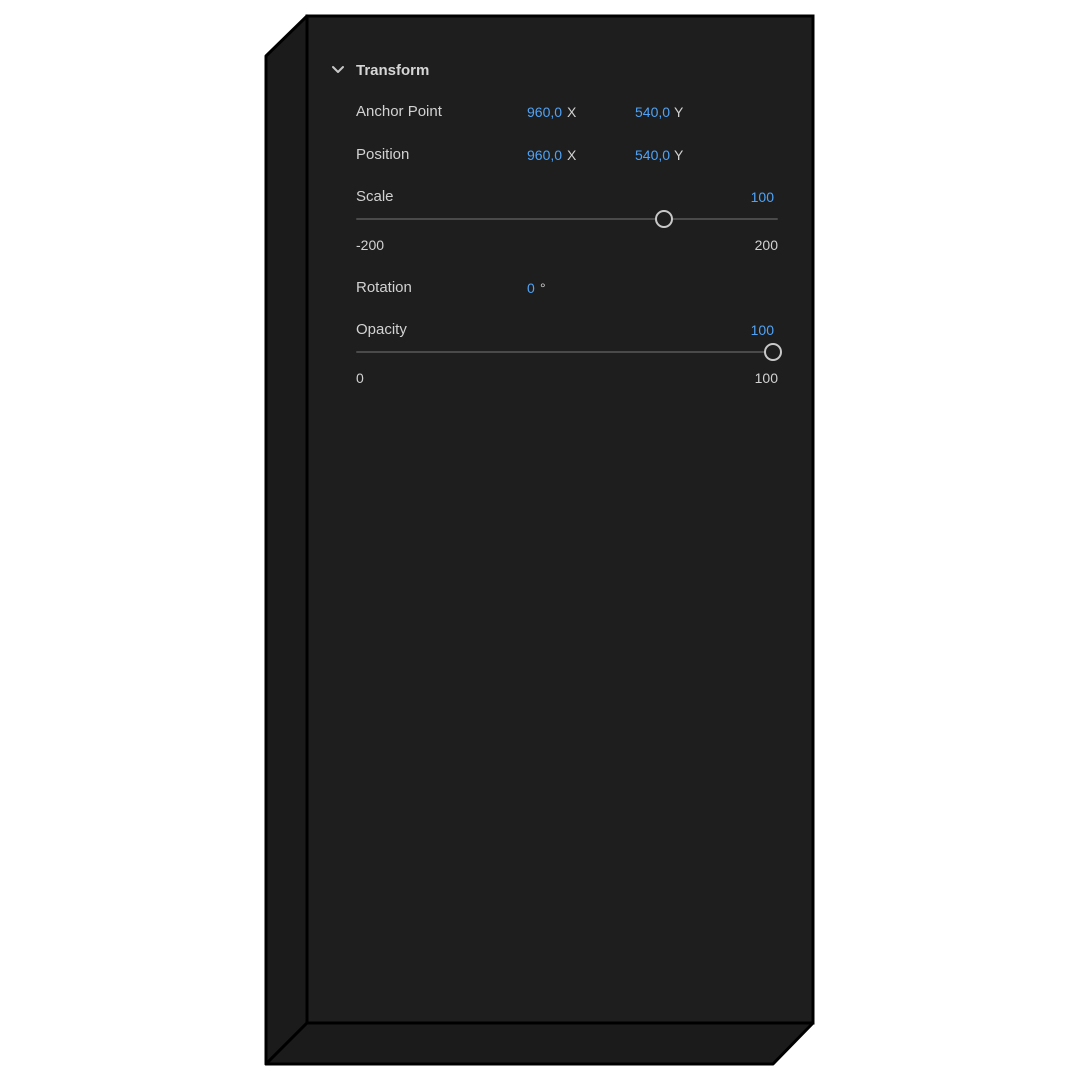 The image size is (1080, 1080). I want to click on position-label: Position, so click(383, 154).